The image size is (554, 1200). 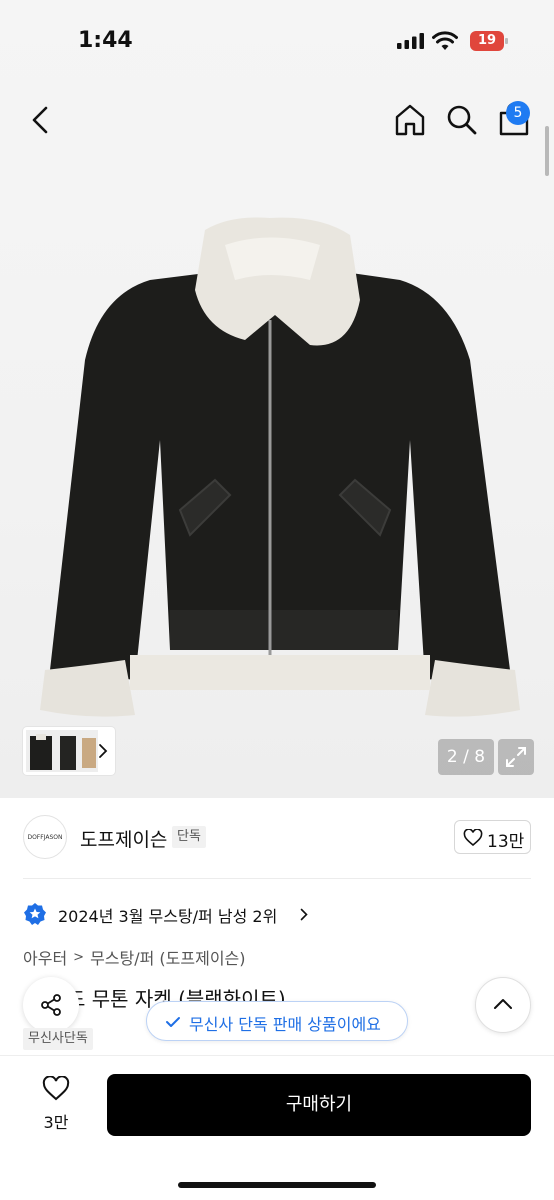 I want to click on image-counter: 2 / 8, so click(x=466, y=757).